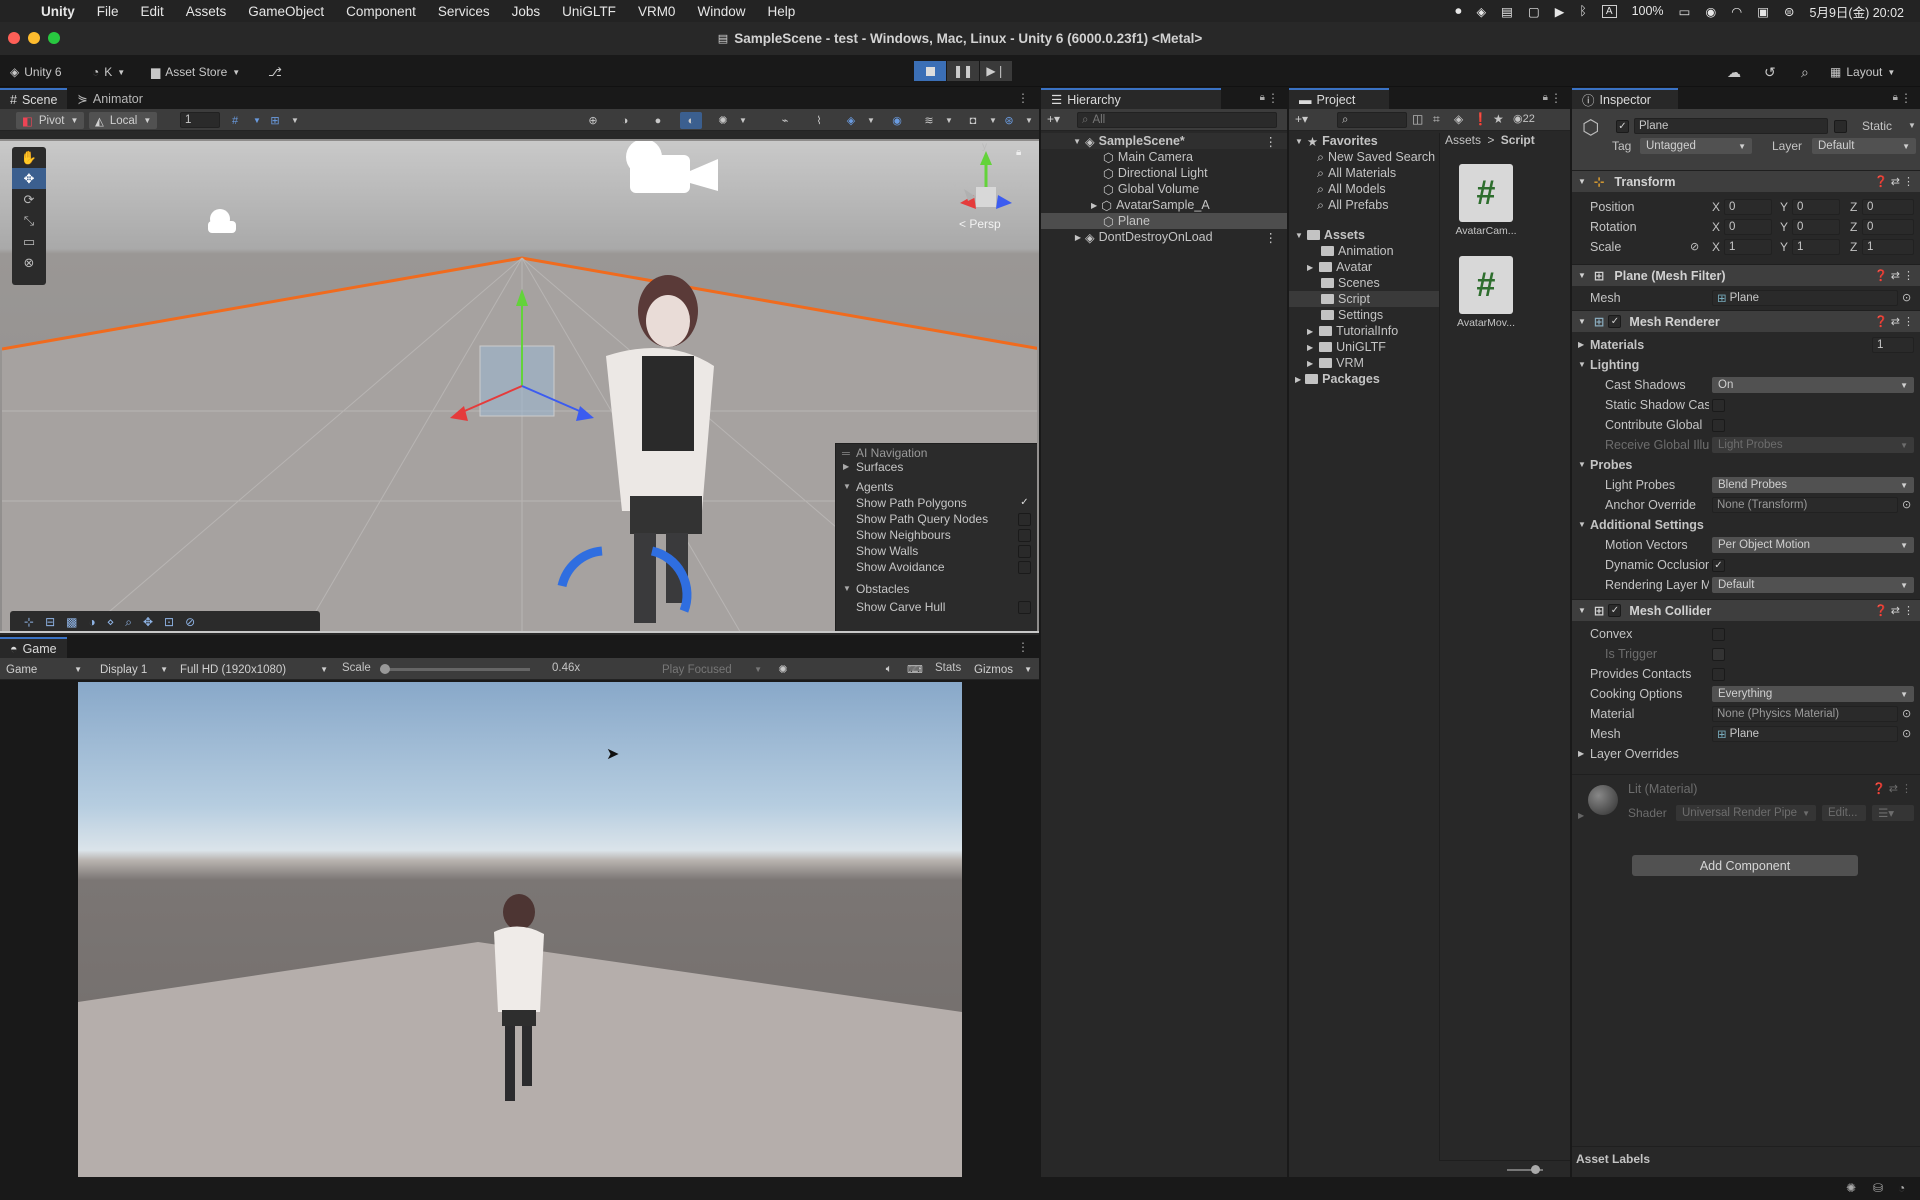 The image size is (1920, 1200). Describe the element at coordinates (1024, 503) in the screenshot. I see `show-path-polygons-checkbox: ✓` at that location.